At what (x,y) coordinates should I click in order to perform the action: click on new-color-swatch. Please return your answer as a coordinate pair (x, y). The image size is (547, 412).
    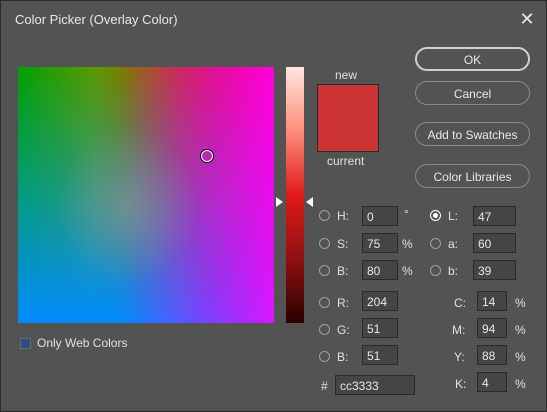
    Looking at the image, I should click on (348, 101).